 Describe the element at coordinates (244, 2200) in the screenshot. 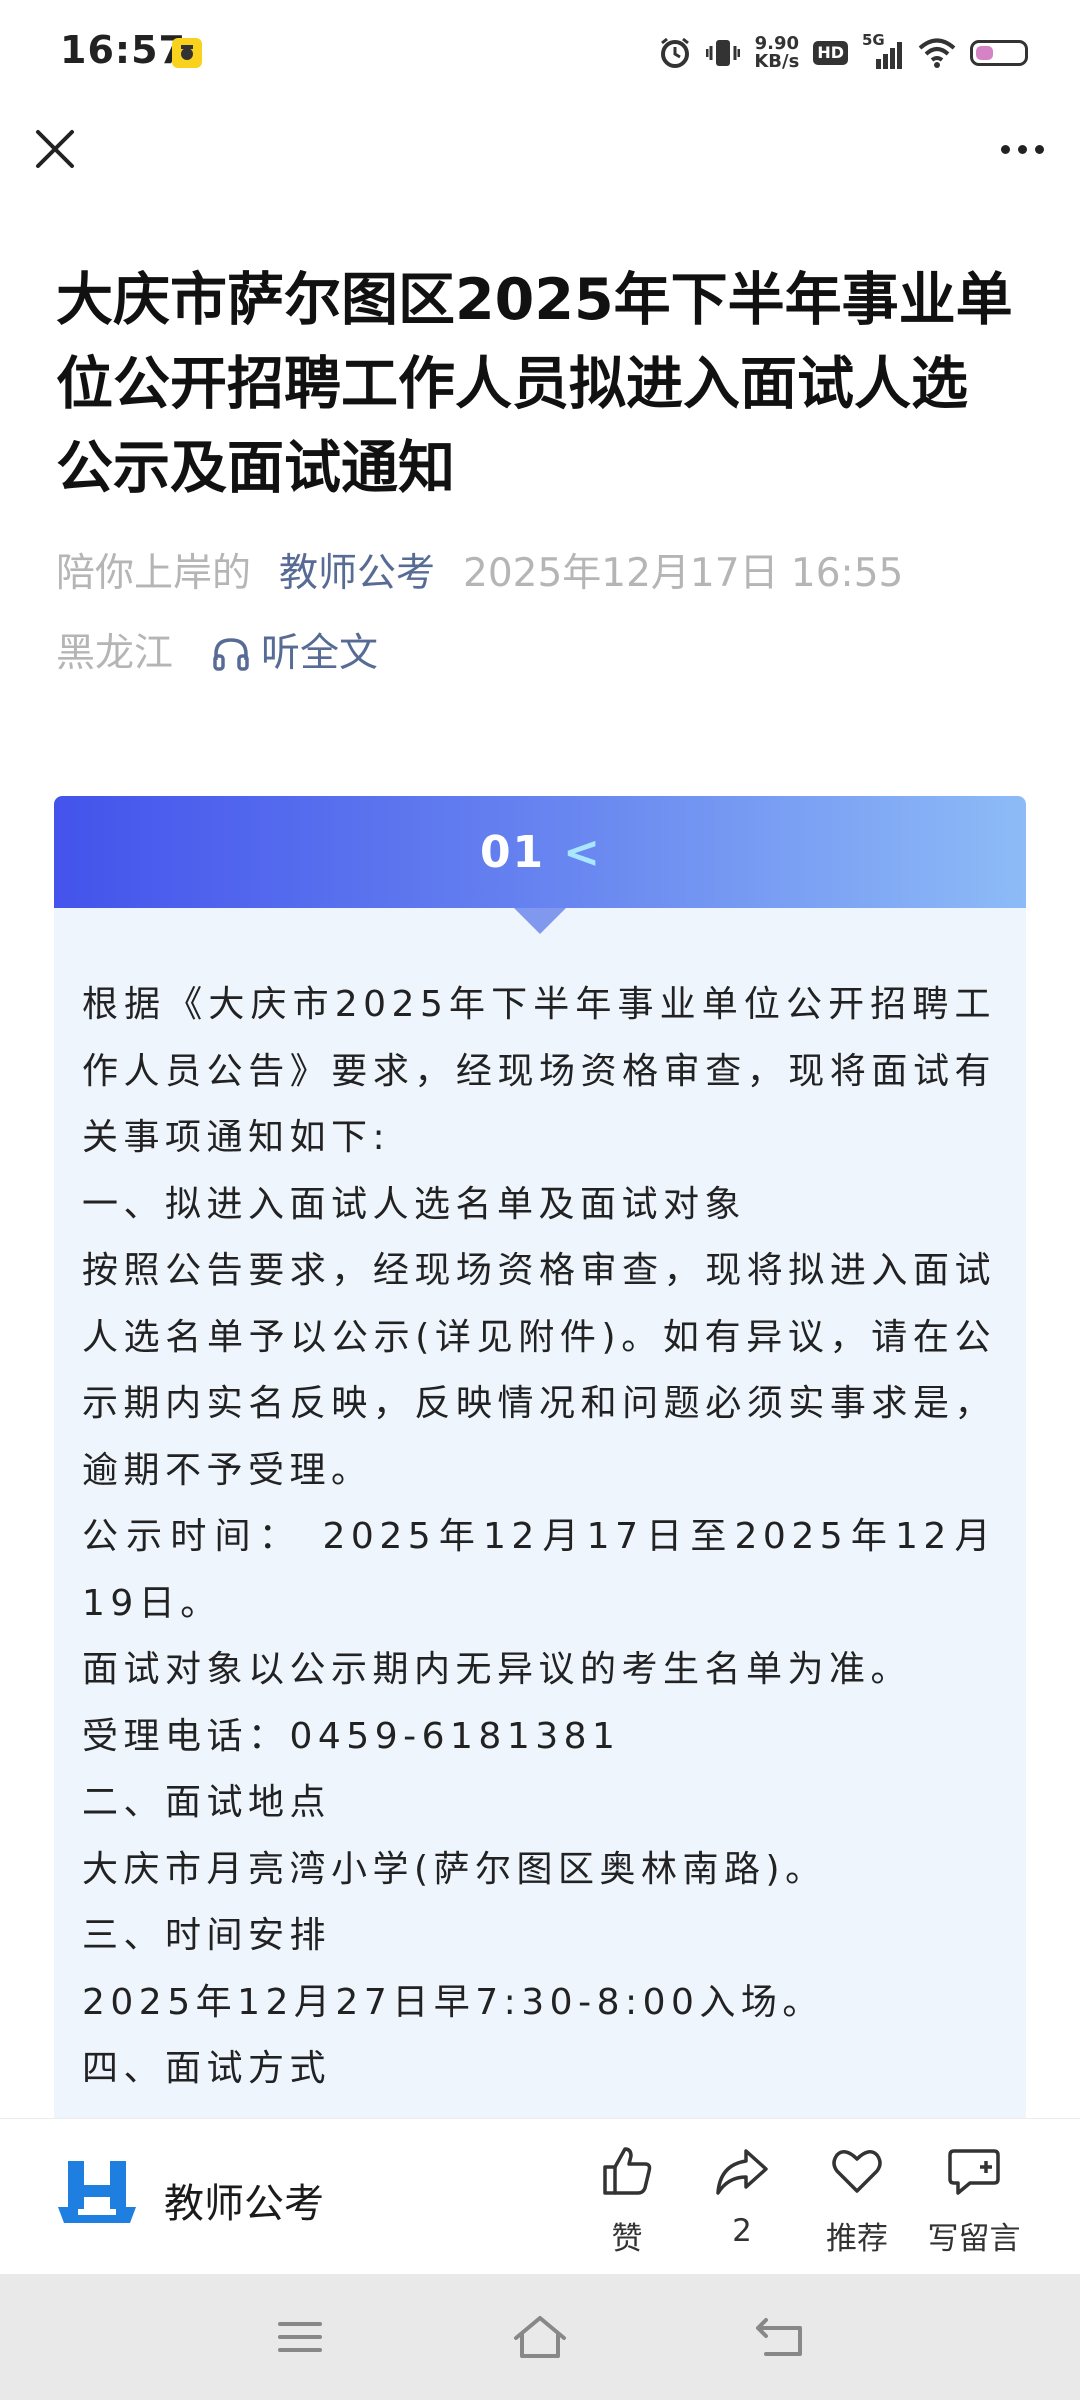

I see `account-name: 教师公考` at that location.